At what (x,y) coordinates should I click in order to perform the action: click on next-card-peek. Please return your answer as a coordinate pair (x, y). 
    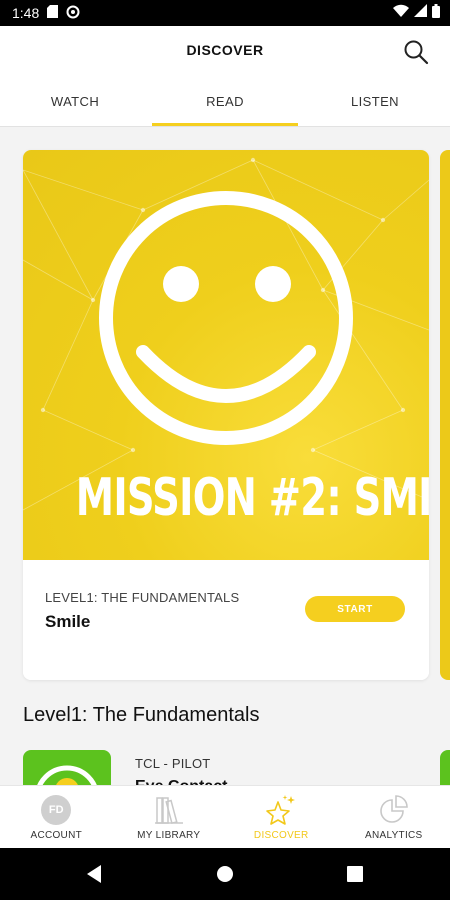
    Looking at the image, I should click on (445, 415).